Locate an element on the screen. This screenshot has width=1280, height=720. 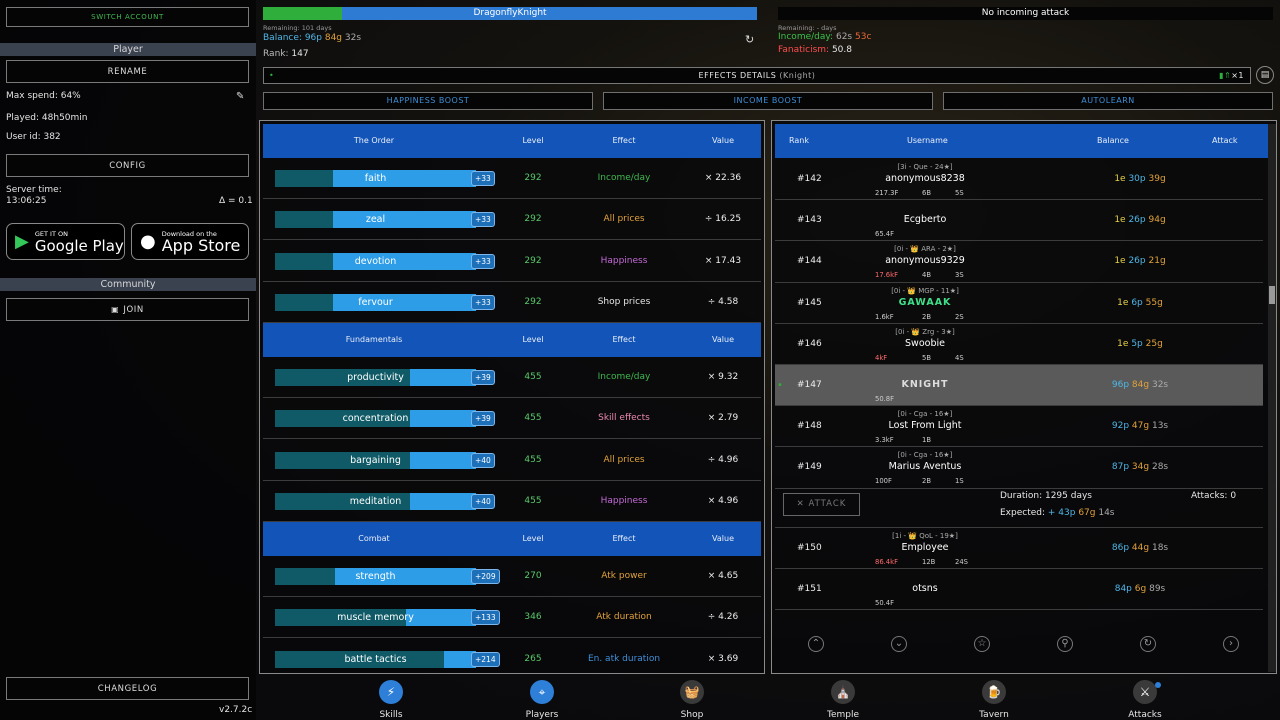
scrollbar-thumb is located at coordinates (1272, 295).